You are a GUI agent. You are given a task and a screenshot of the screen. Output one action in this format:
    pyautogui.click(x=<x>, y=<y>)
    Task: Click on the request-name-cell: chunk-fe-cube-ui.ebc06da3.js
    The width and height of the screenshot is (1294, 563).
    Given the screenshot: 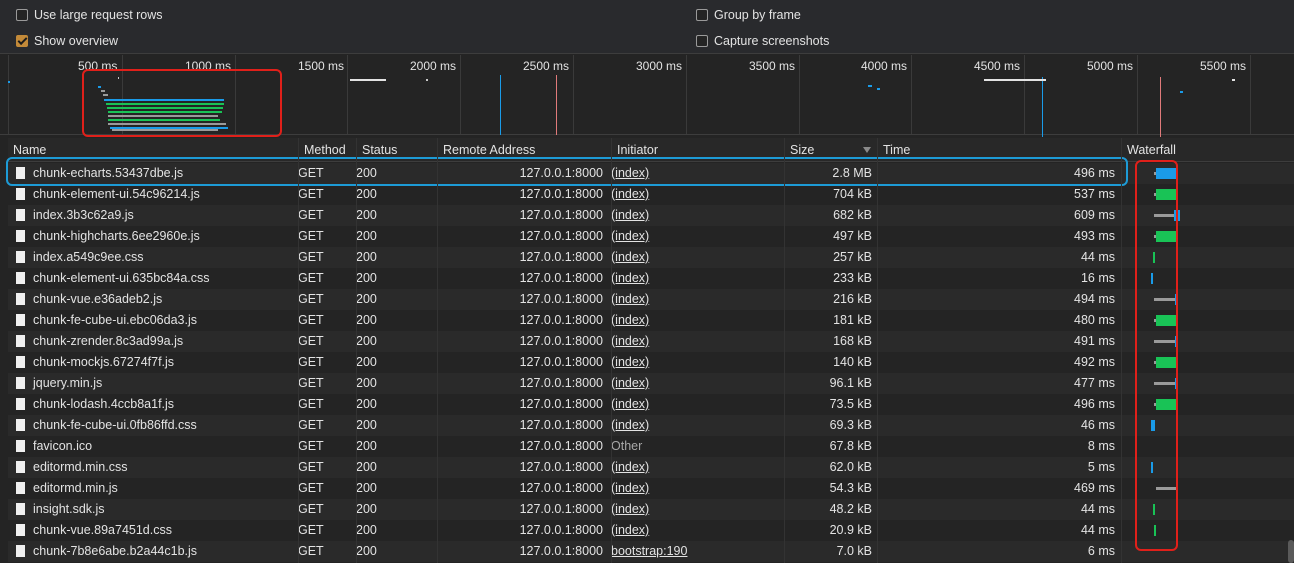 What is the action you would take?
    pyautogui.click(x=153, y=320)
    